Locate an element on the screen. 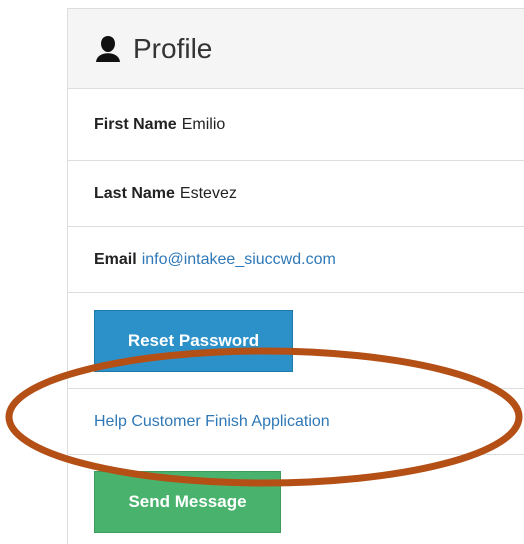 This screenshot has height=544, width=524. user-icon is located at coordinates (108, 49).